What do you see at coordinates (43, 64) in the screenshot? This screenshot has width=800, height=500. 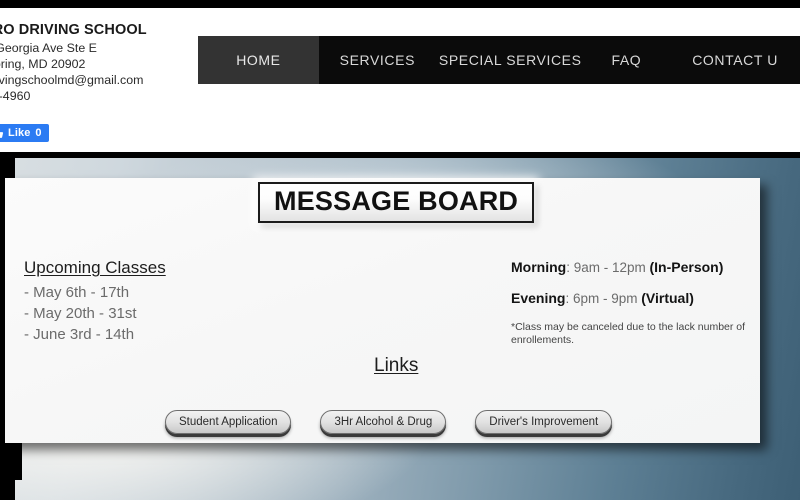 I see `address-line-2: r Spring, MD 20902` at bounding box center [43, 64].